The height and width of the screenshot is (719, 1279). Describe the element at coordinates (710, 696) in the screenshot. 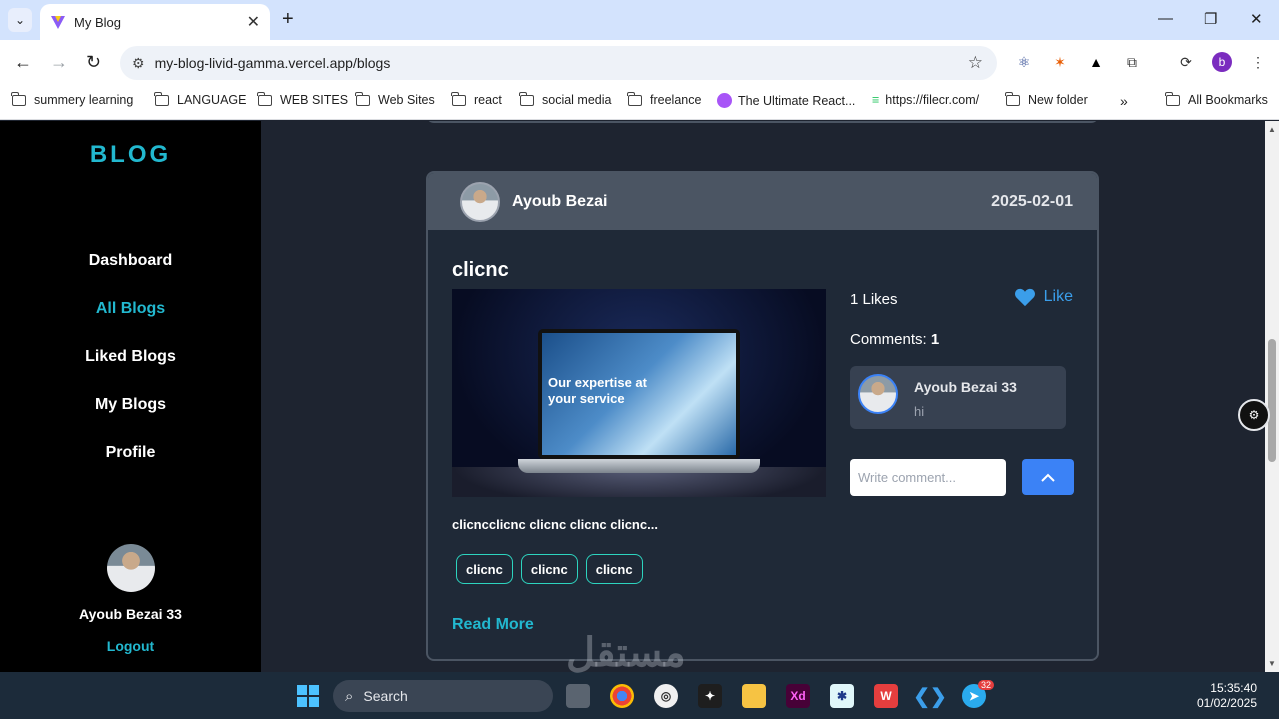

I see `figma-icon: ✦` at that location.